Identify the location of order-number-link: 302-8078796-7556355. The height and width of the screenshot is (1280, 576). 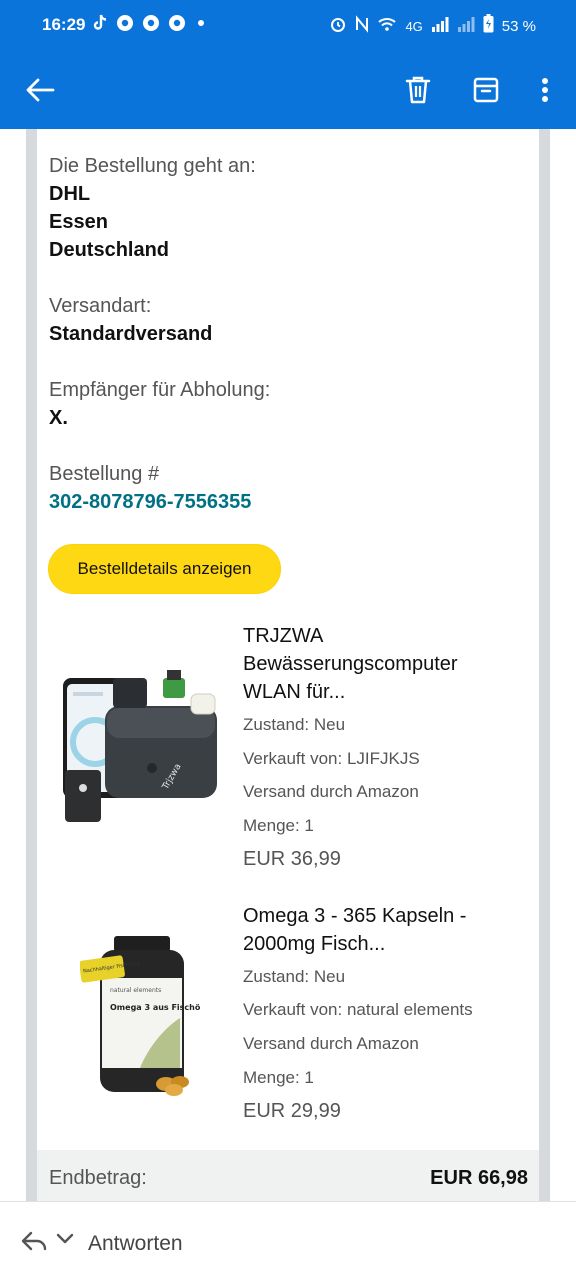
(150, 502).